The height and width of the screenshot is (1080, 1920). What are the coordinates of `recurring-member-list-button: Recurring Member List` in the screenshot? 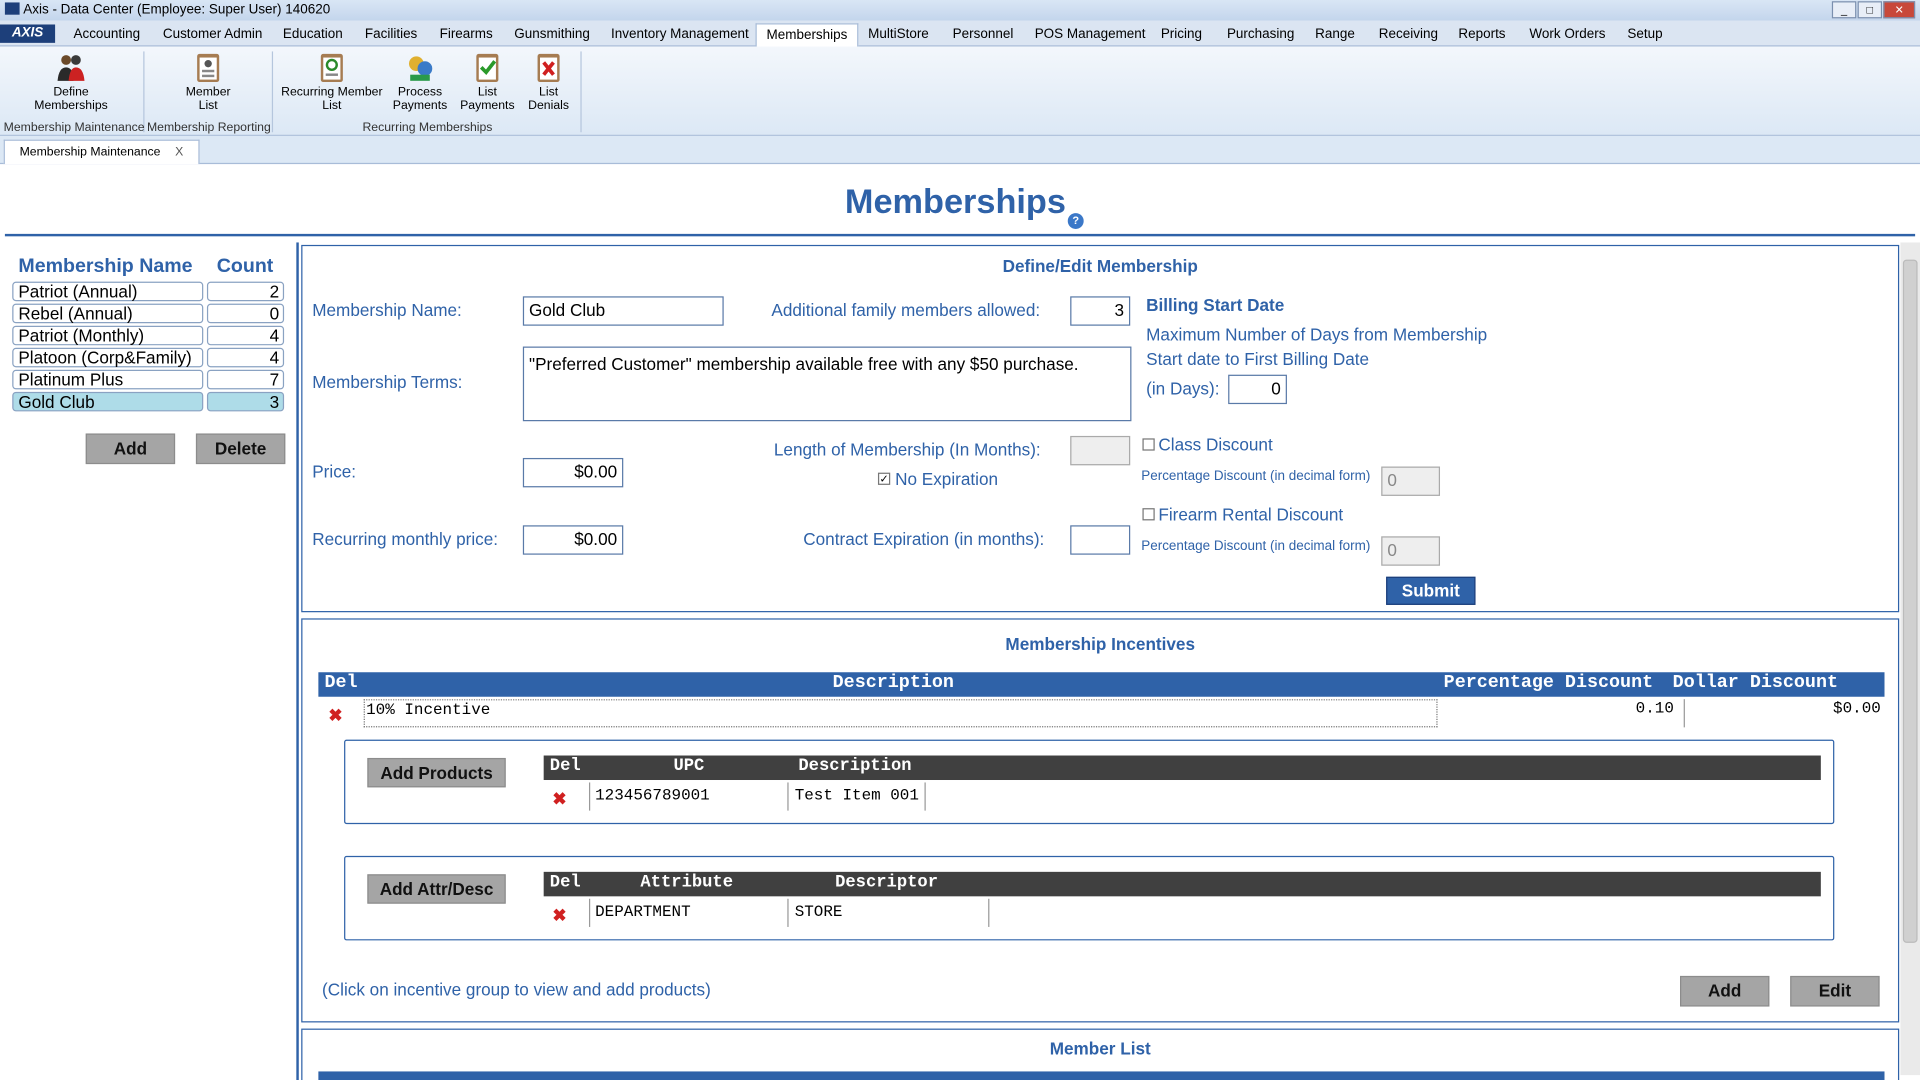 It's located at (331, 82).